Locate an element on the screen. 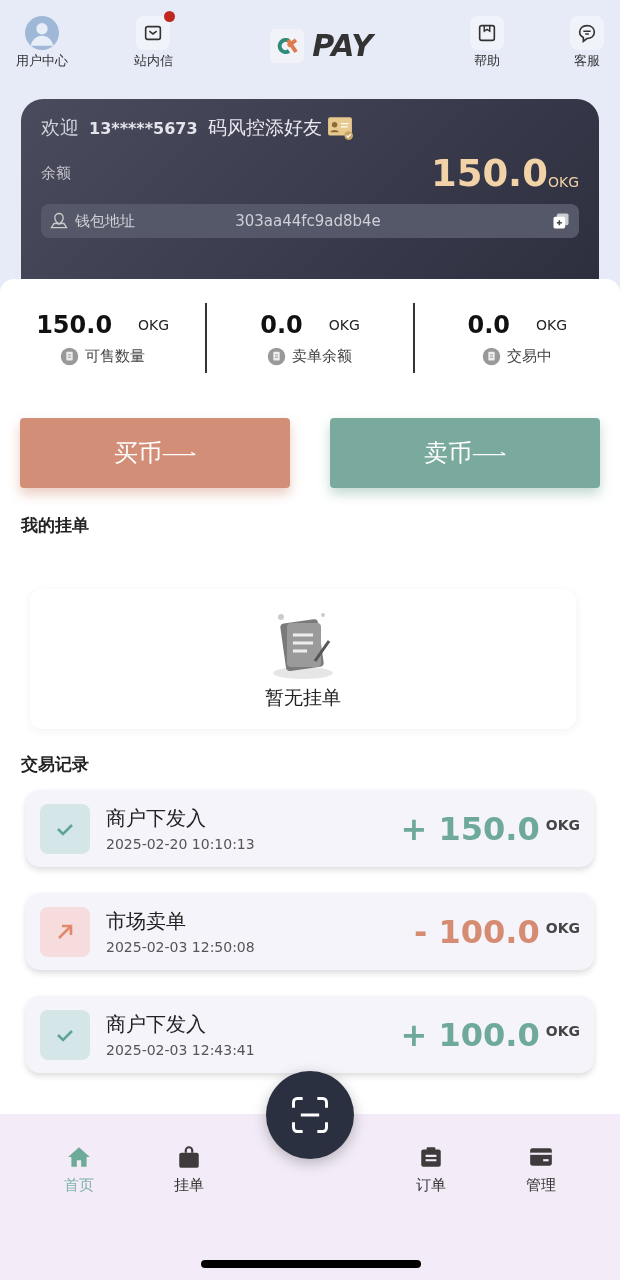  balance-amount: 150.0 is located at coordinates (489, 173).